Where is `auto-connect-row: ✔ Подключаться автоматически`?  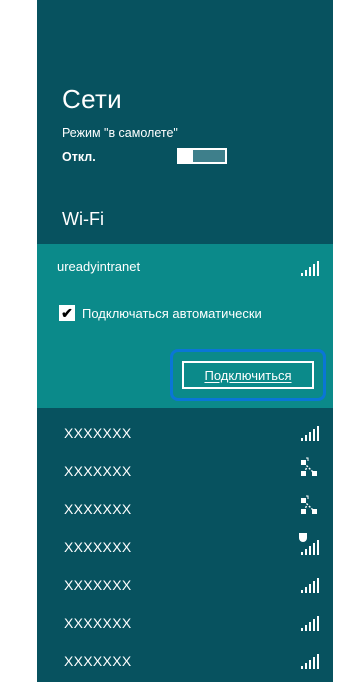
auto-connect-row: ✔ Подключаться автоматически is located at coordinates (160, 313).